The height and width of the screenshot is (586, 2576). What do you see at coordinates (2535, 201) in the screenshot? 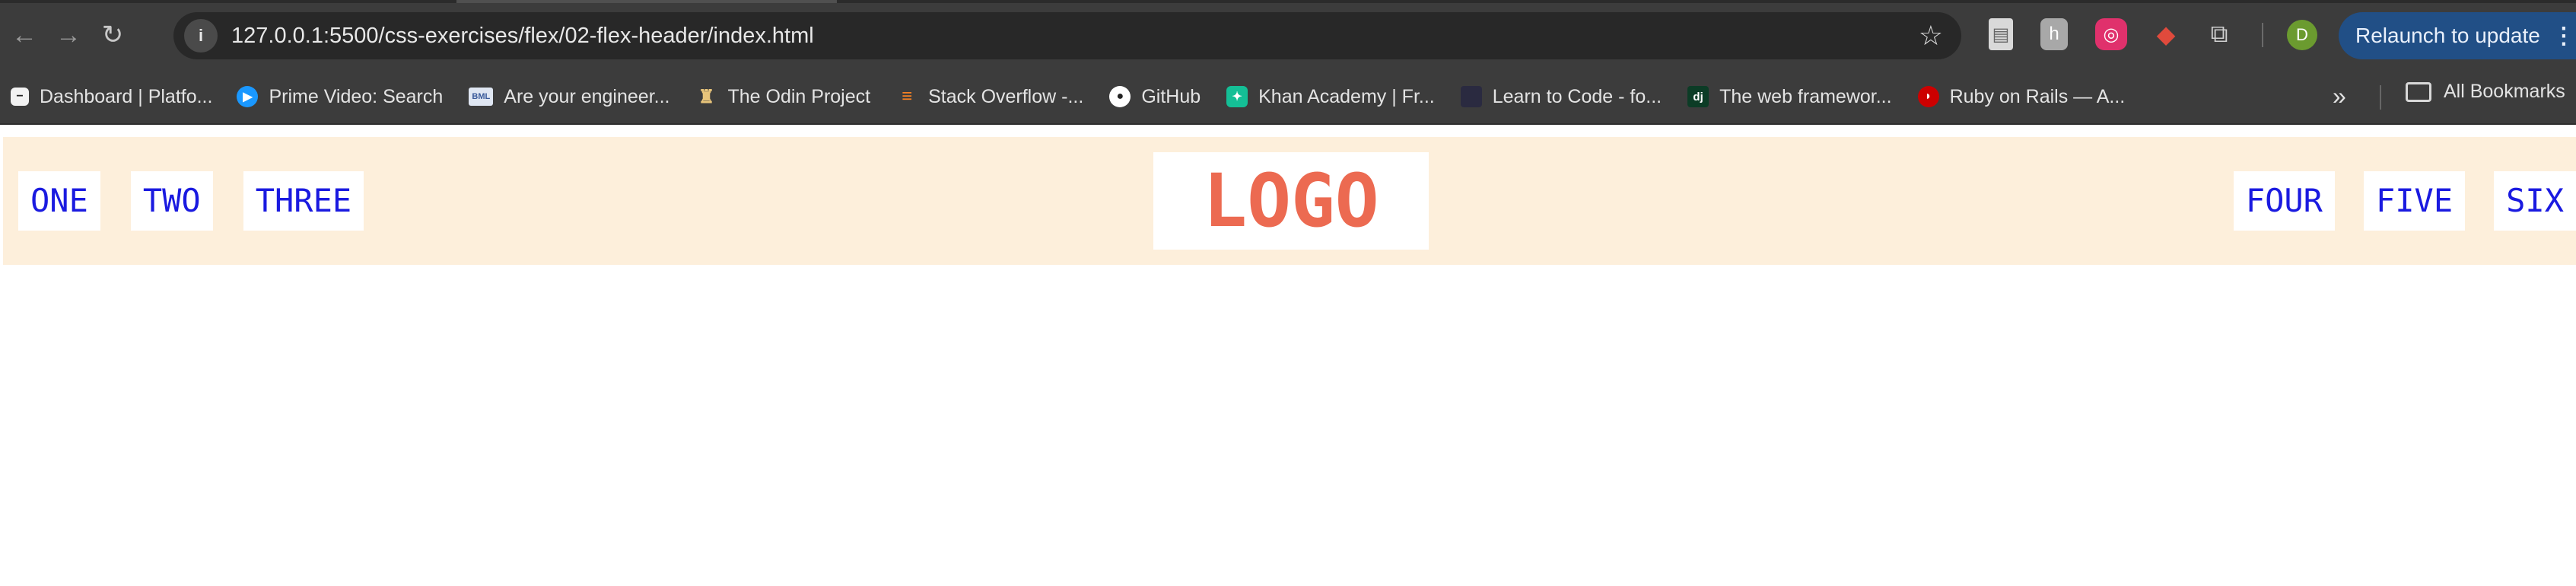
I see `nav-link-six: SIX` at bounding box center [2535, 201].